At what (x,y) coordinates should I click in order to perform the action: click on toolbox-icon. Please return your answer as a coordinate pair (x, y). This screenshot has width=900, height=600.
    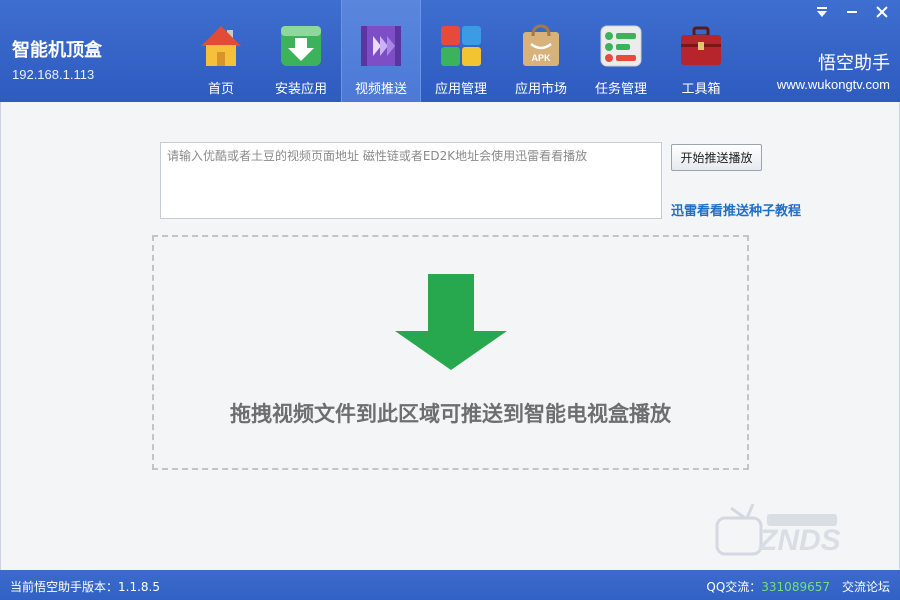
    Looking at the image, I should click on (701, 45).